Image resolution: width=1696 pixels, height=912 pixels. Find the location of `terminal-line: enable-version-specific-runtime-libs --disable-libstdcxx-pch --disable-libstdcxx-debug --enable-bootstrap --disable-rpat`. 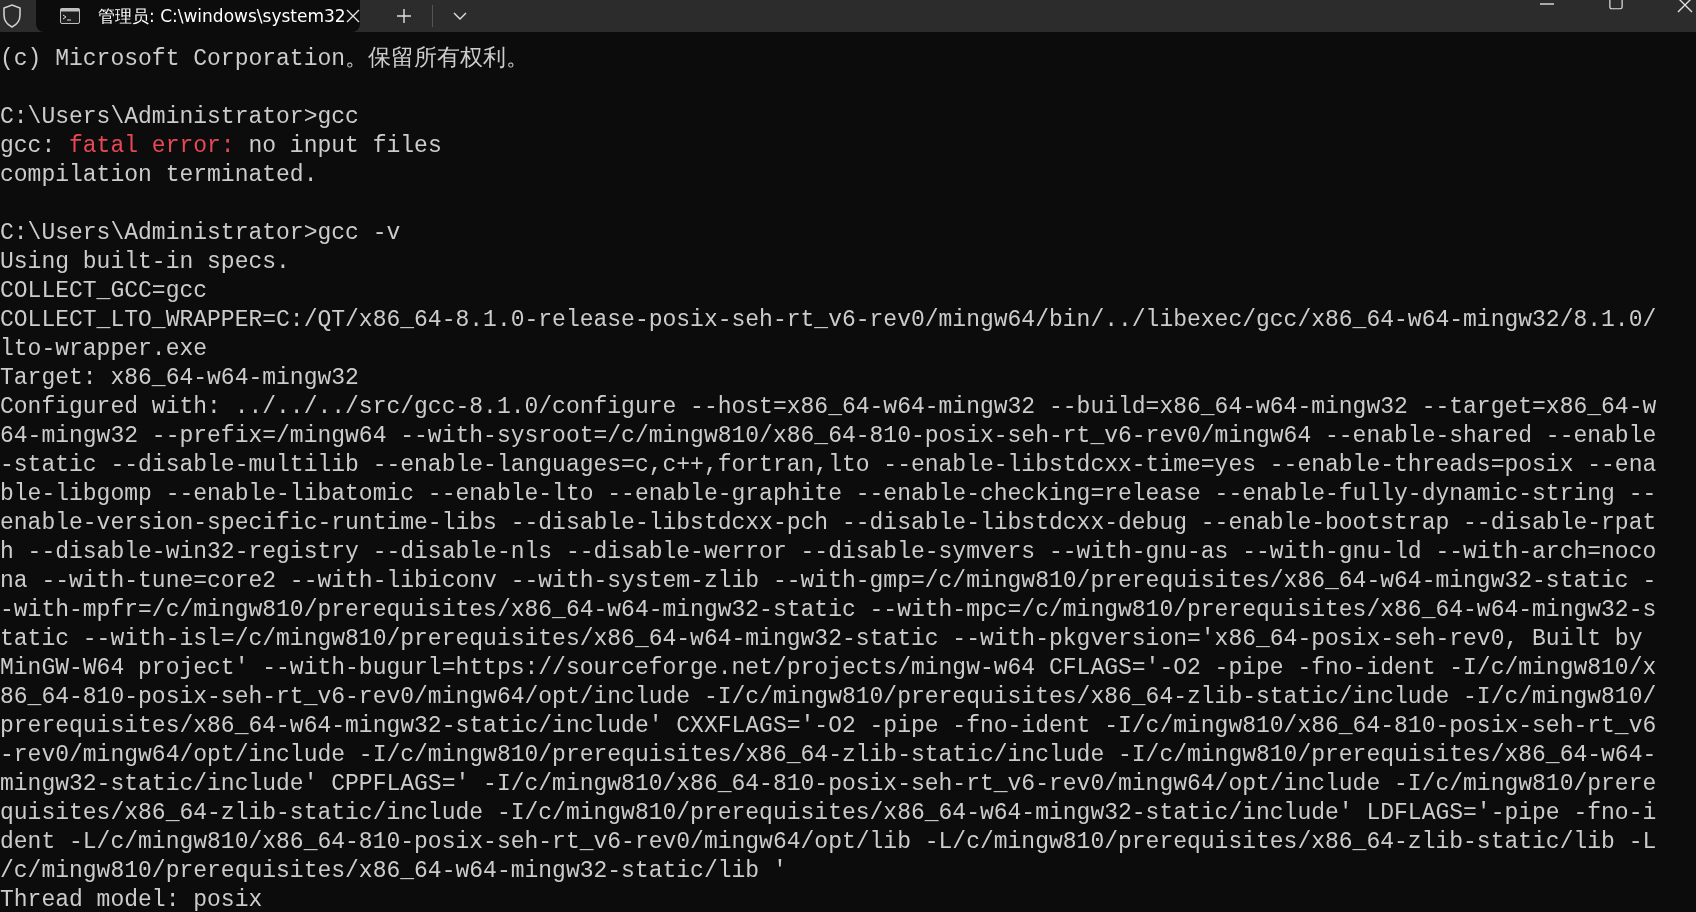

terminal-line: enable-version-specific-runtime-libs --disable-libstdcxx-pch --disable-libstdcxx-debug --enable-bootstrap --disable-rpat is located at coordinates (829, 523).